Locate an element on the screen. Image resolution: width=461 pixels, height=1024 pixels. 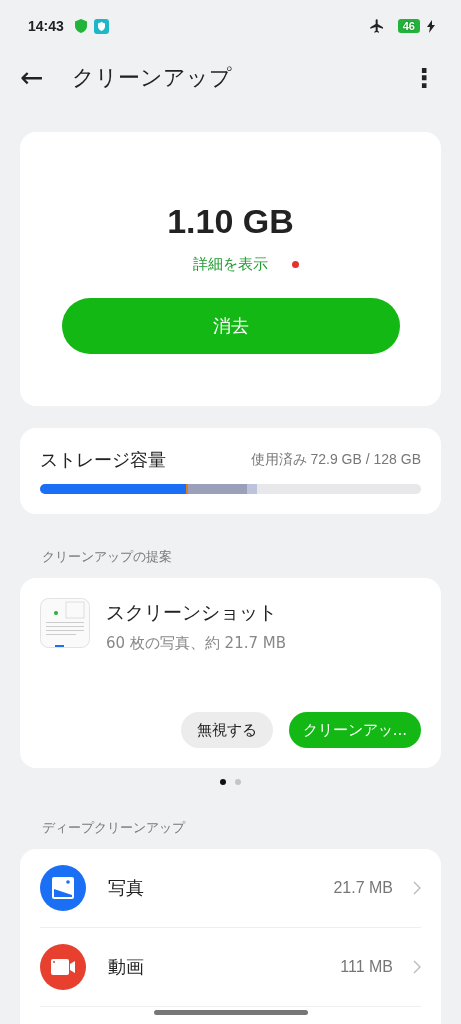
menu-button: ⋮ is located at coordinates (424, 78).